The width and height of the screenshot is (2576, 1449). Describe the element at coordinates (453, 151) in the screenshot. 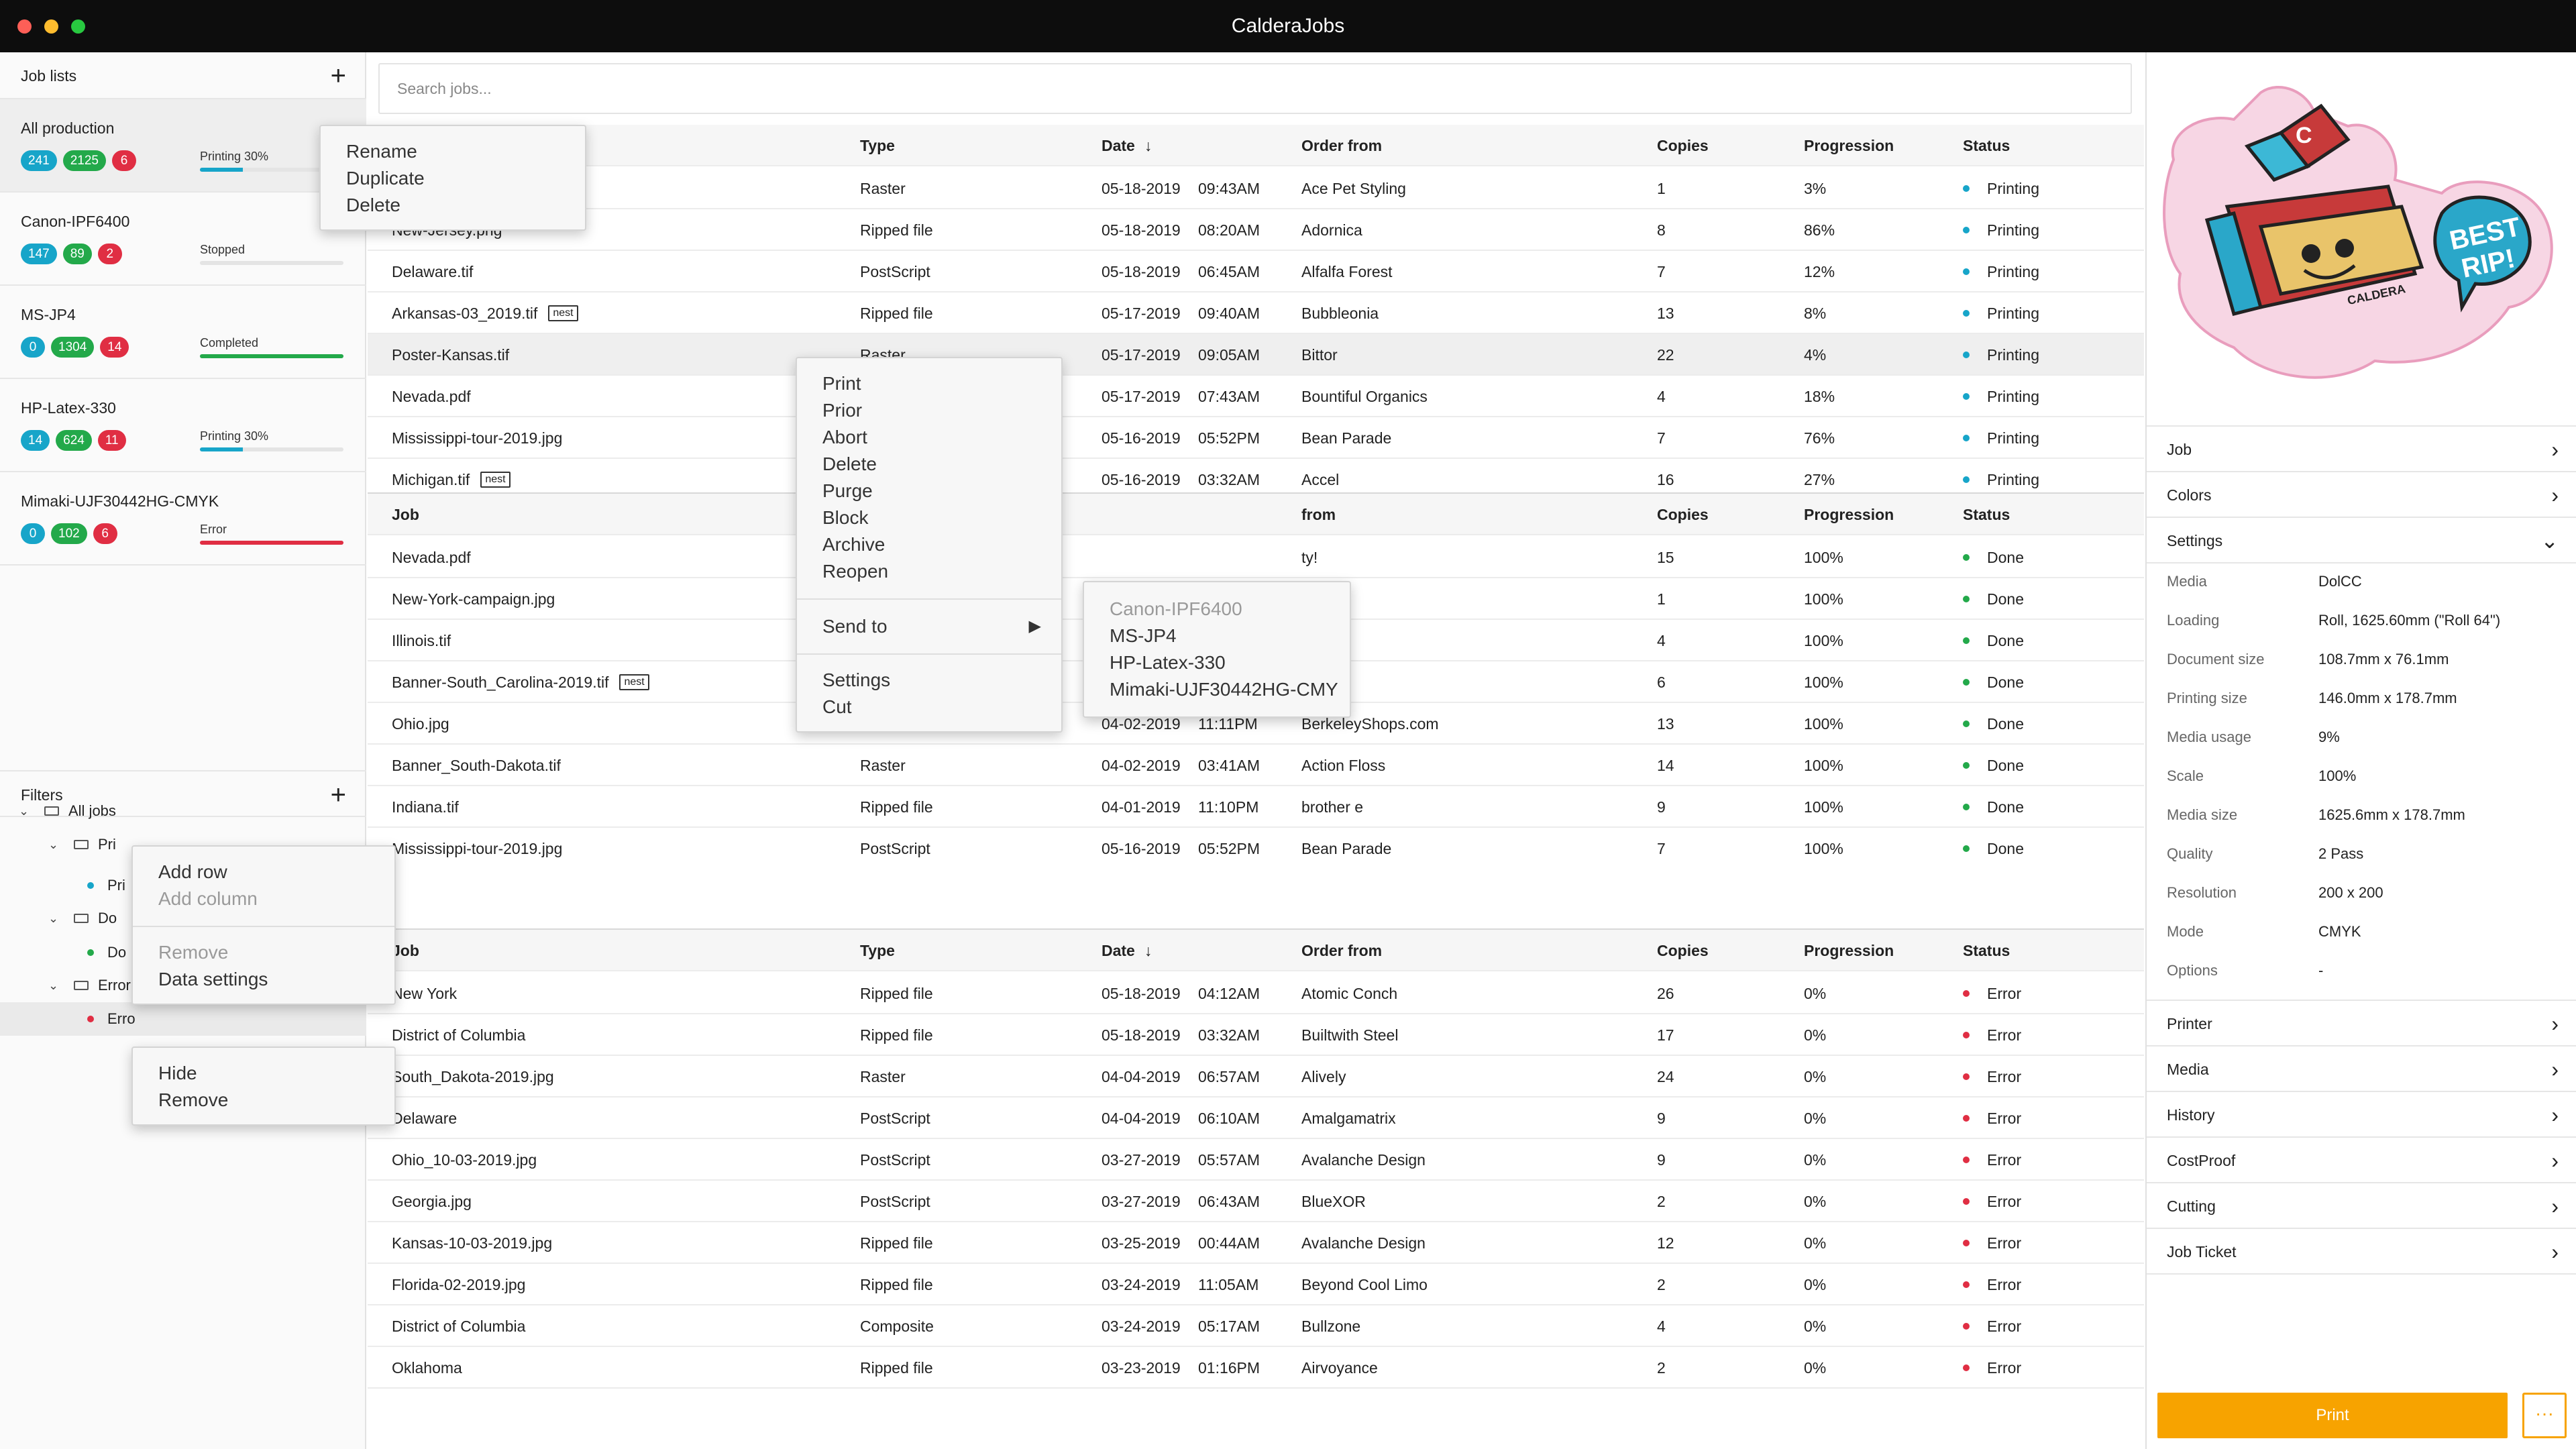

I see `menu-item: Rename` at that location.